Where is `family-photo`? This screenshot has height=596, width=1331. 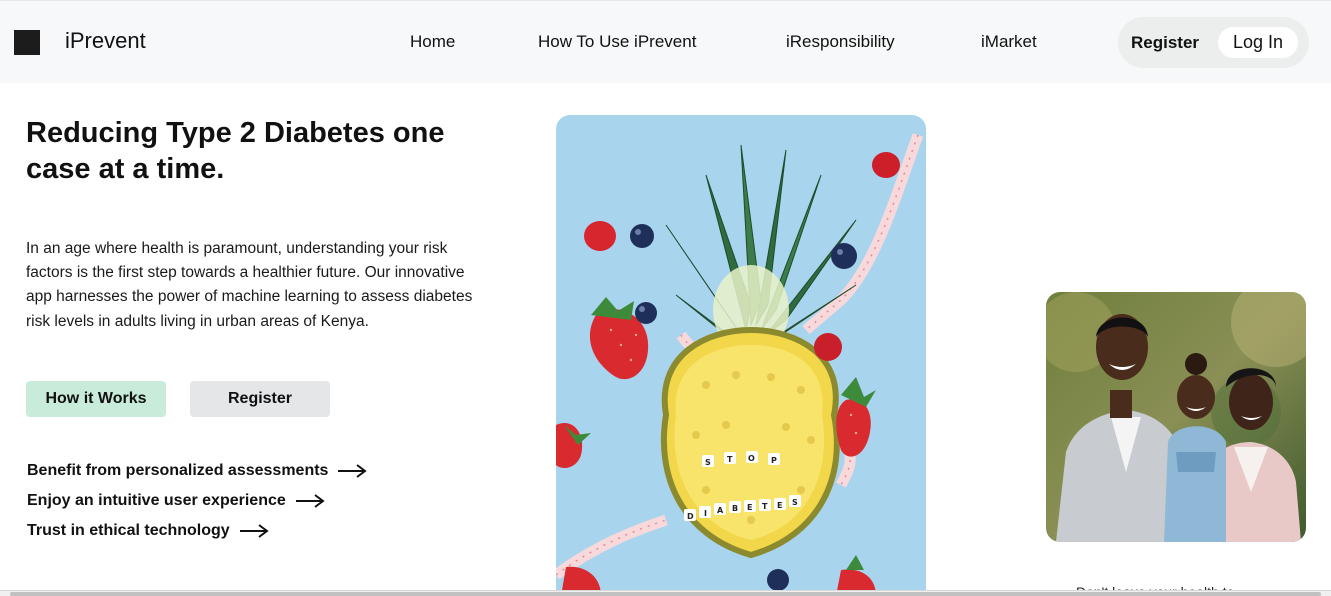
family-photo is located at coordinates (1176, 417).